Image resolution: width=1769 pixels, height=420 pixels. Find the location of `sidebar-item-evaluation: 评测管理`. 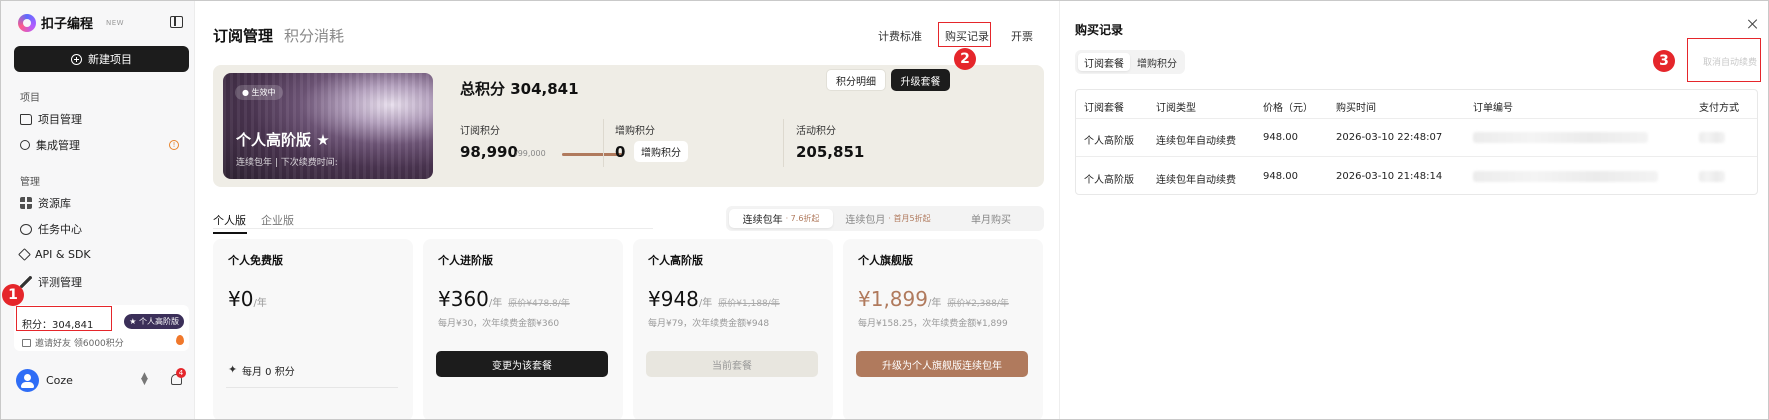

sidebar-item-evaluation: 评测管理 is located at coordinates (102, 282).